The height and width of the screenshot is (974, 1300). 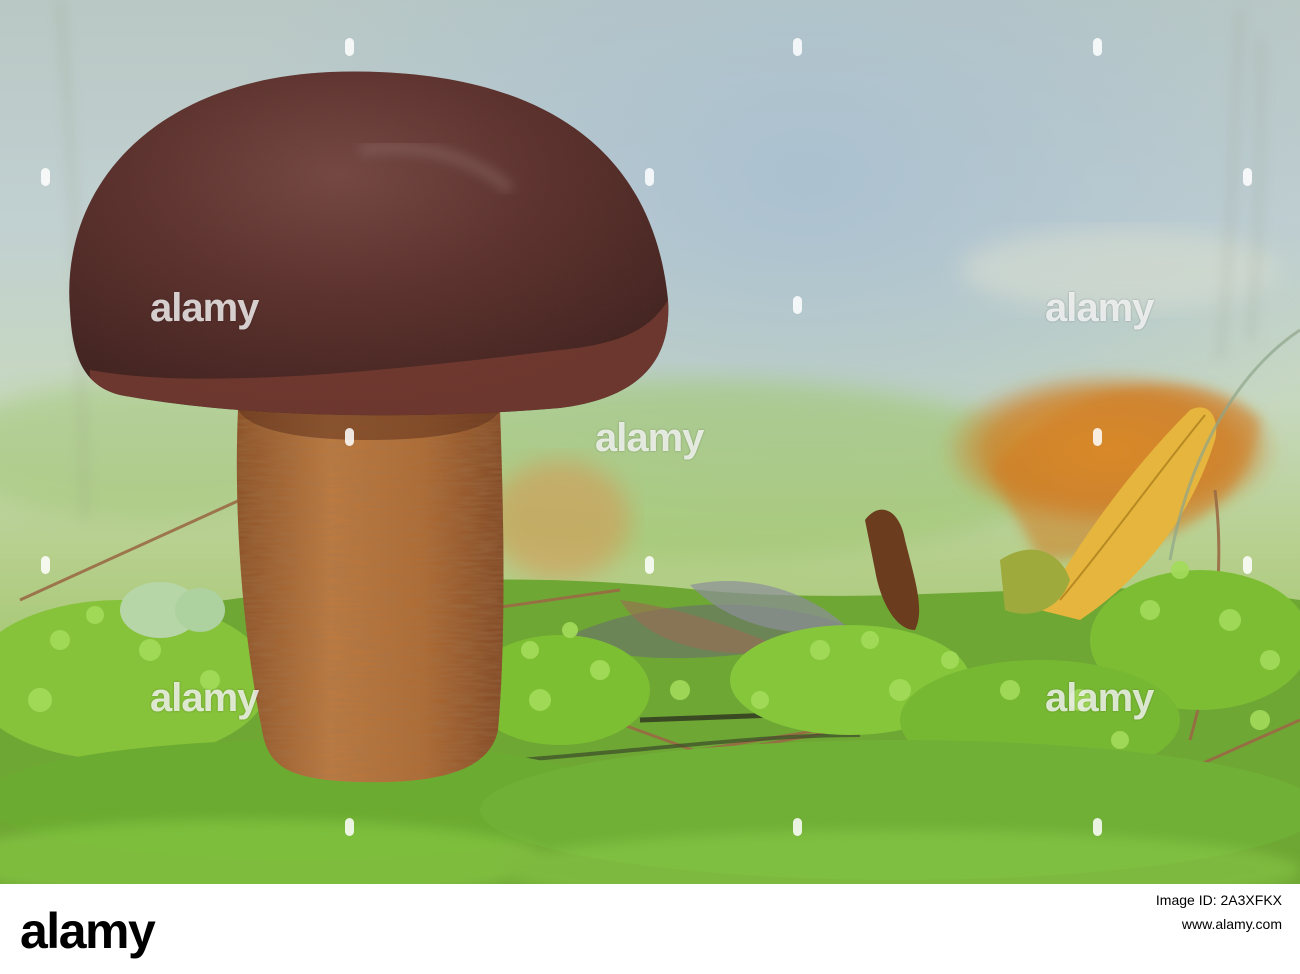 What do you see at coordinates (88, 931) in the screenshot?
I see `alamy-logo: alamy` at bounding box center [88, 931].